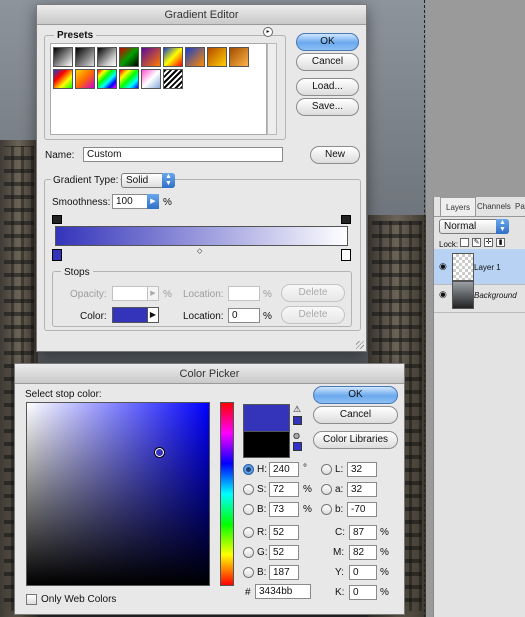 The height and width of the screenshot is (617, 525). I want to click on blue-field: 187, so click(284, 572).